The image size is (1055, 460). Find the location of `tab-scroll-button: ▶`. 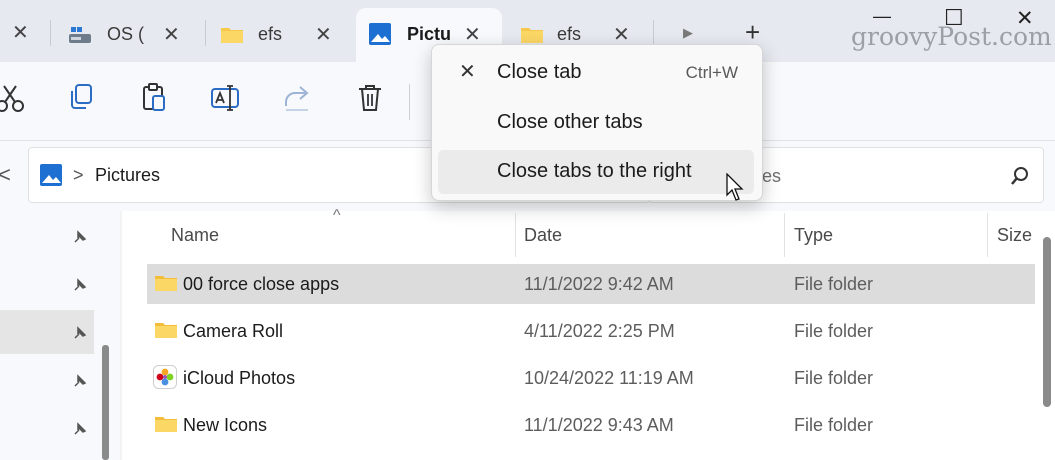

tab-scroll-button: ▶ is located at coordinates (688, 33).